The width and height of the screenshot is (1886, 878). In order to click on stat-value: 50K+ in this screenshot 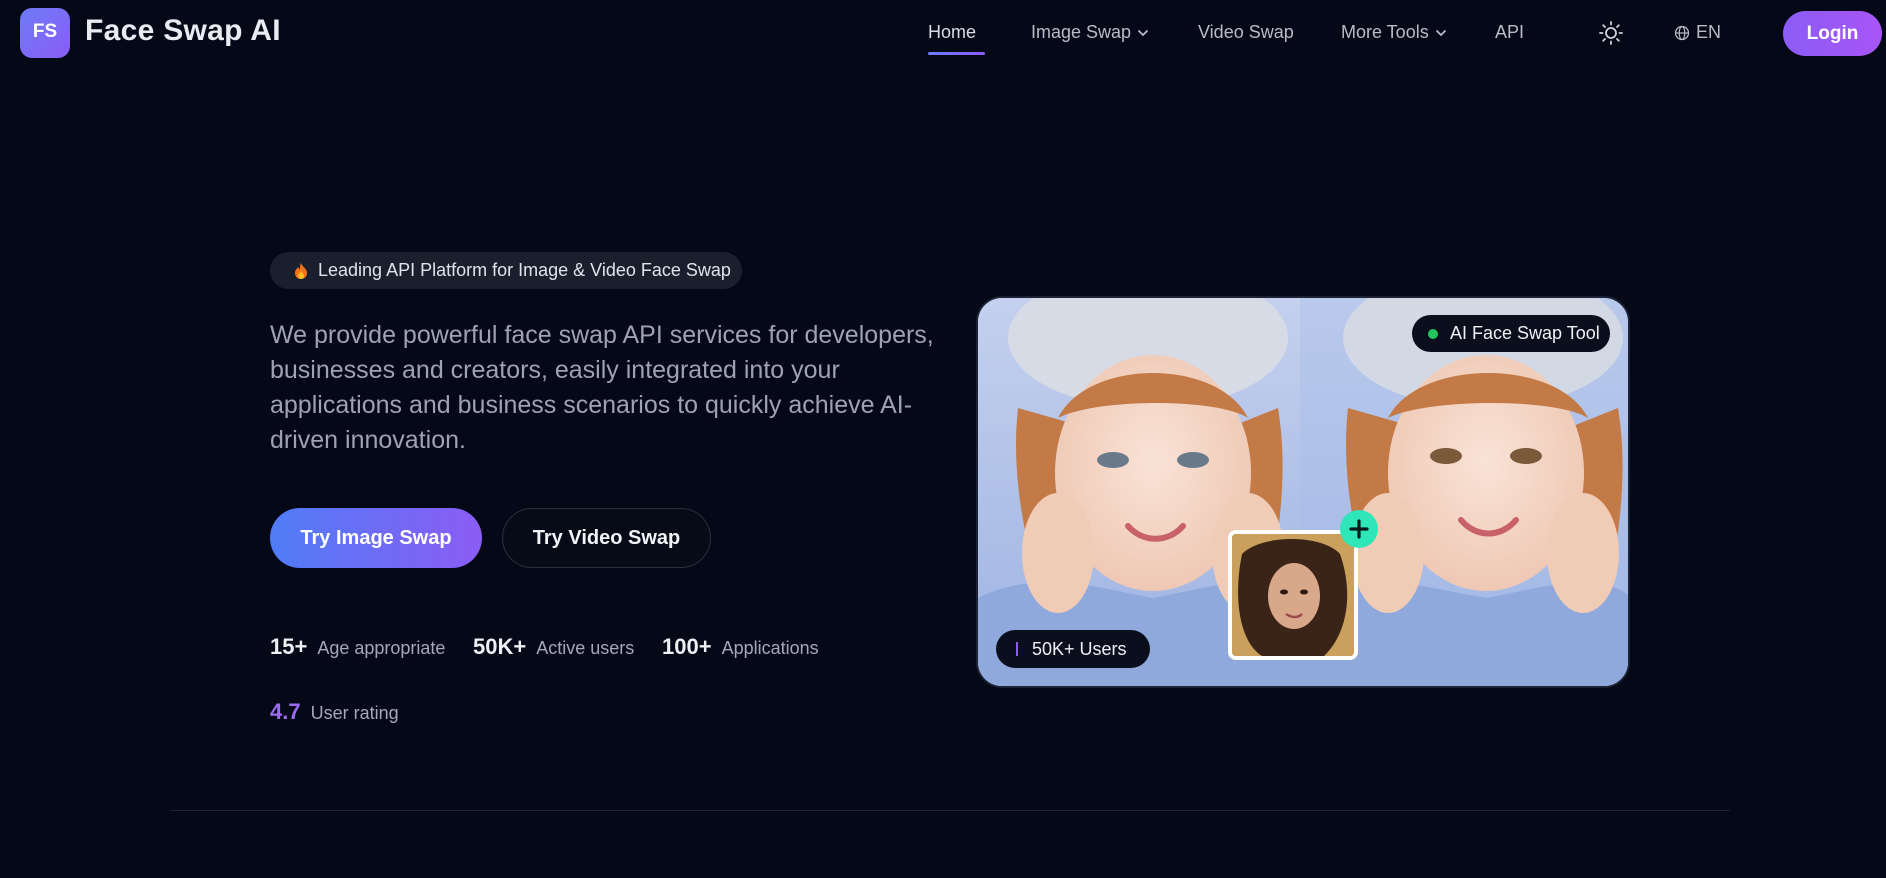, I will do `click(500, 646)`.